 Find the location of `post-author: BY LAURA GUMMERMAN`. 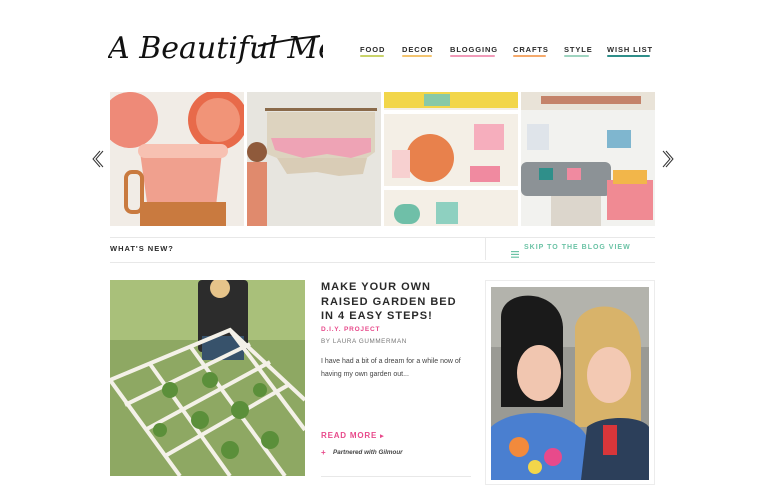

post-author: BY LAURA GUMMERMAN is located at coordinates (364, 341).